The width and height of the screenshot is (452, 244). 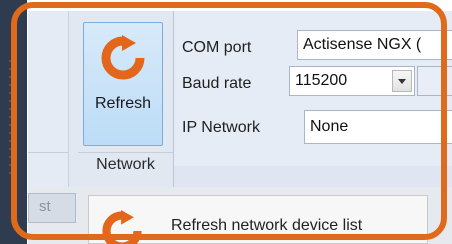 I want to click on fields-panel-footer, so click(x=313, y=176).